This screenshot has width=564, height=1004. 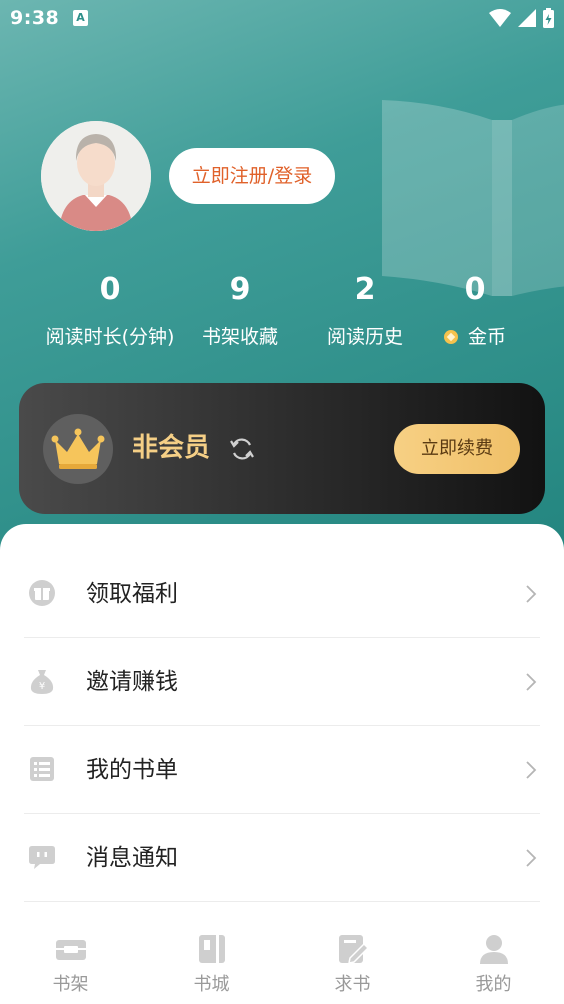 What do you see at coordinates (282, 594) in the screenshot?
I see `menu-item-claim-benefits: 领取福利` at bounding box center [282, 594].